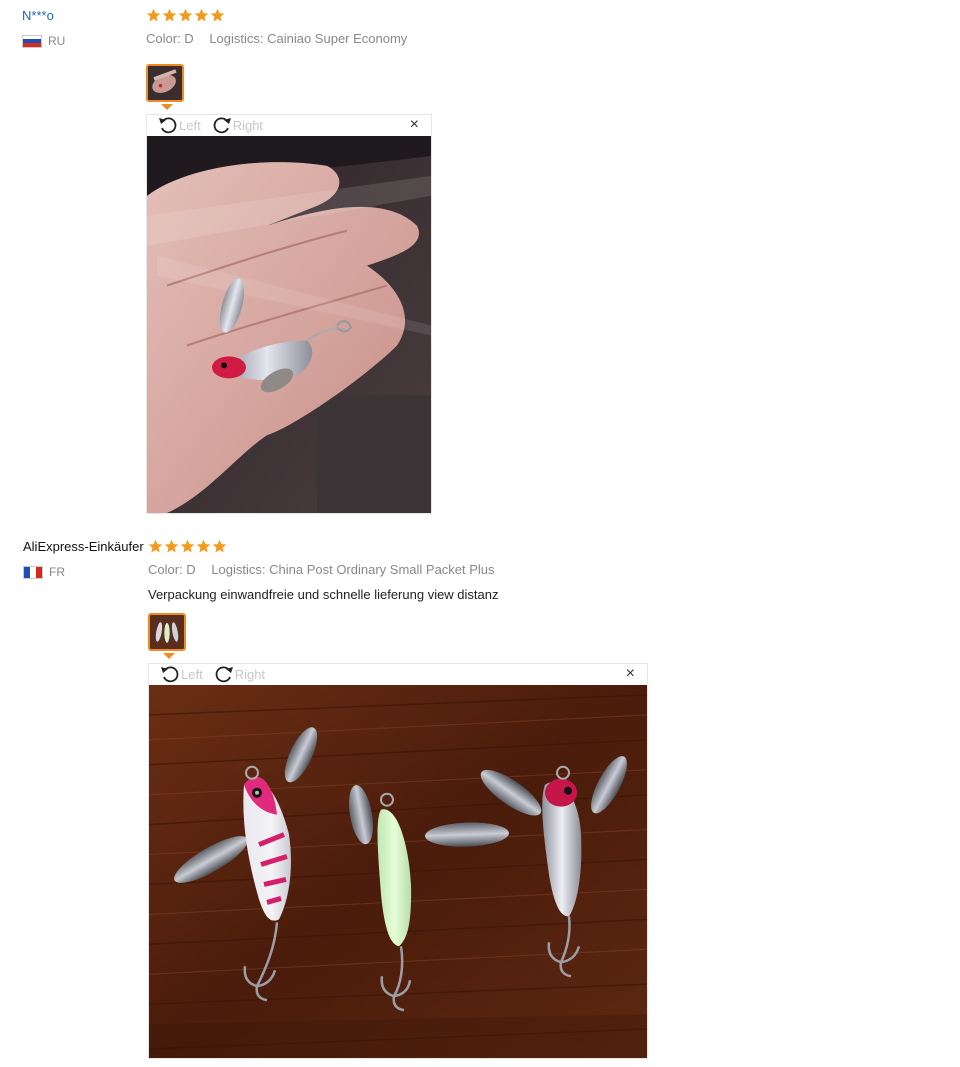 This screenshot has height=1067, width=960. I want to click on lure-in-hand-photo, so click(289, 324).